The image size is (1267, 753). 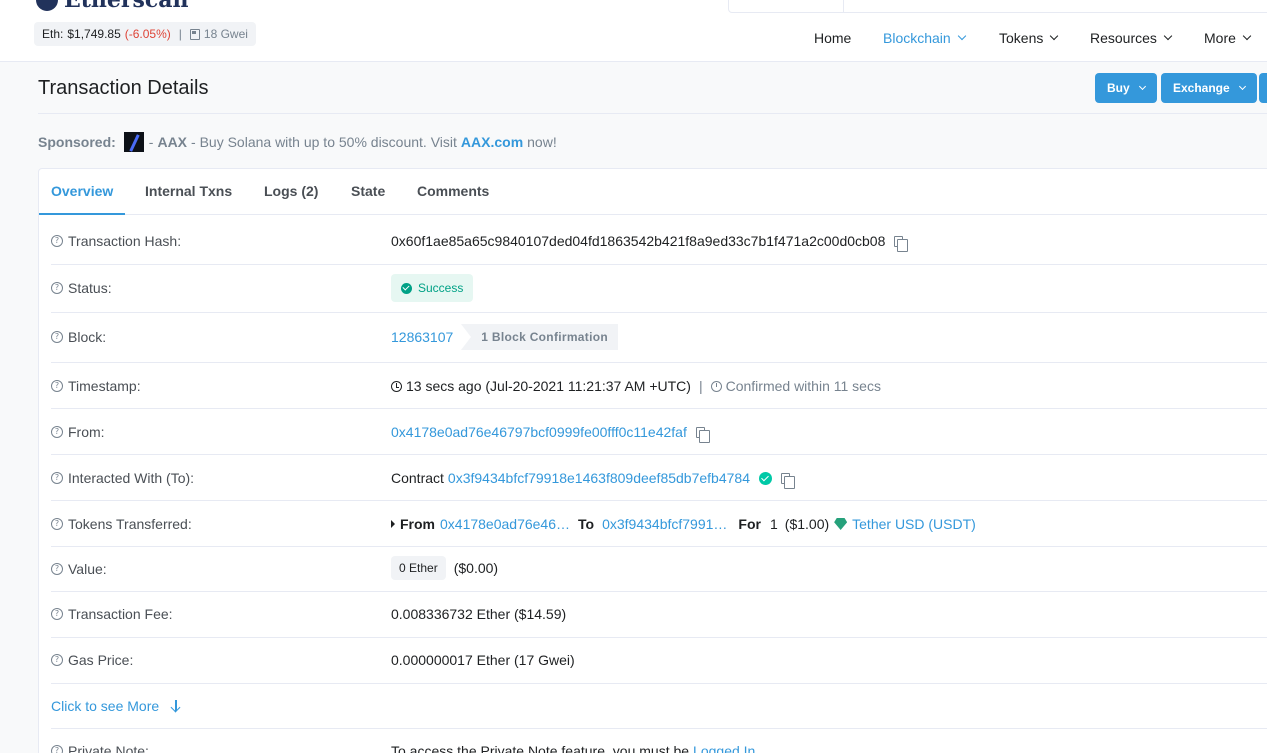 I want to click on nav-more: More, so click(x=1228, y=38).